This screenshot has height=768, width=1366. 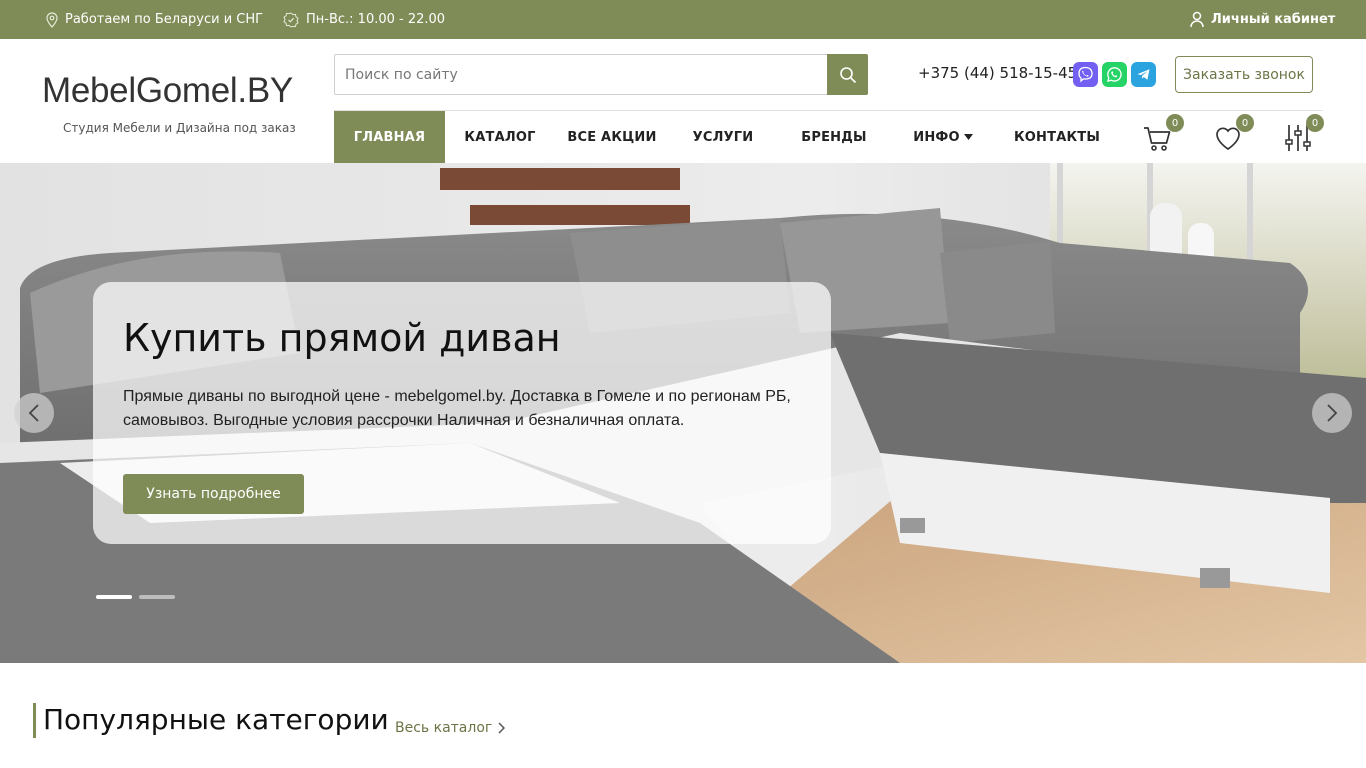 What do you see at coordinates (114, 597) in the screenshot?
I see `slider-dot-active` at bounding box center [114, 597].